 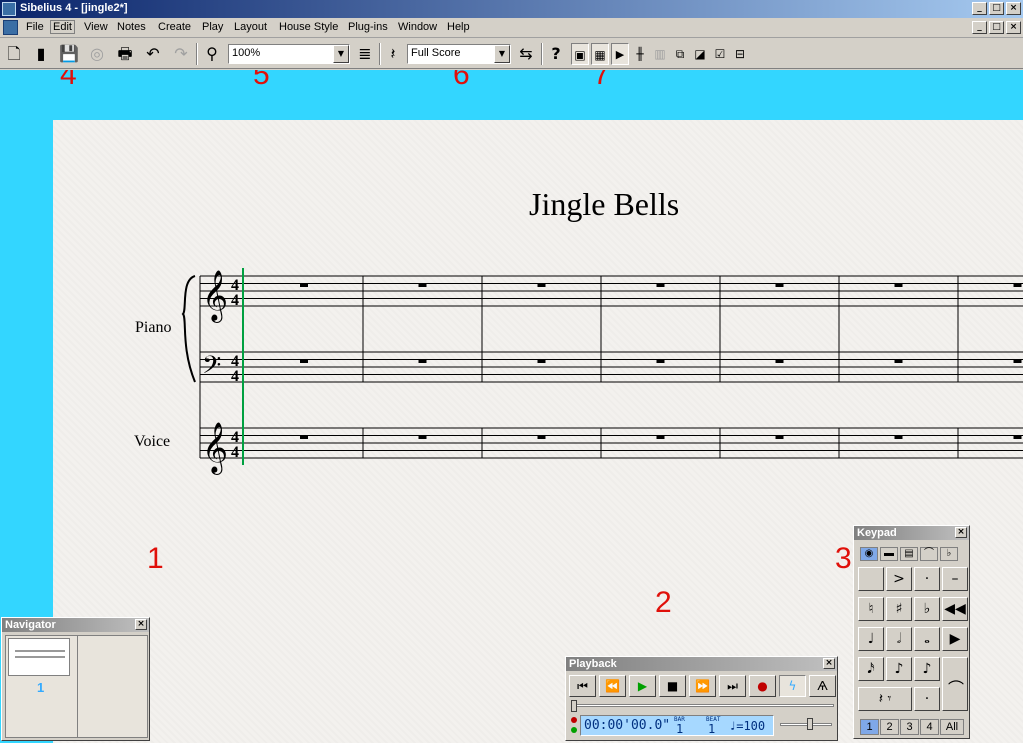 What do you see at coordinates (732, 686) in the screenshot?
I see `forward-to-end-icon: ⏭` at bounding box center [732, 686].